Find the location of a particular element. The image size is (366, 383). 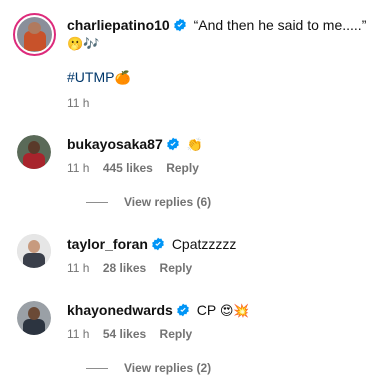

view-replies-label: View replies (6) is located at coordinates (168, 202).